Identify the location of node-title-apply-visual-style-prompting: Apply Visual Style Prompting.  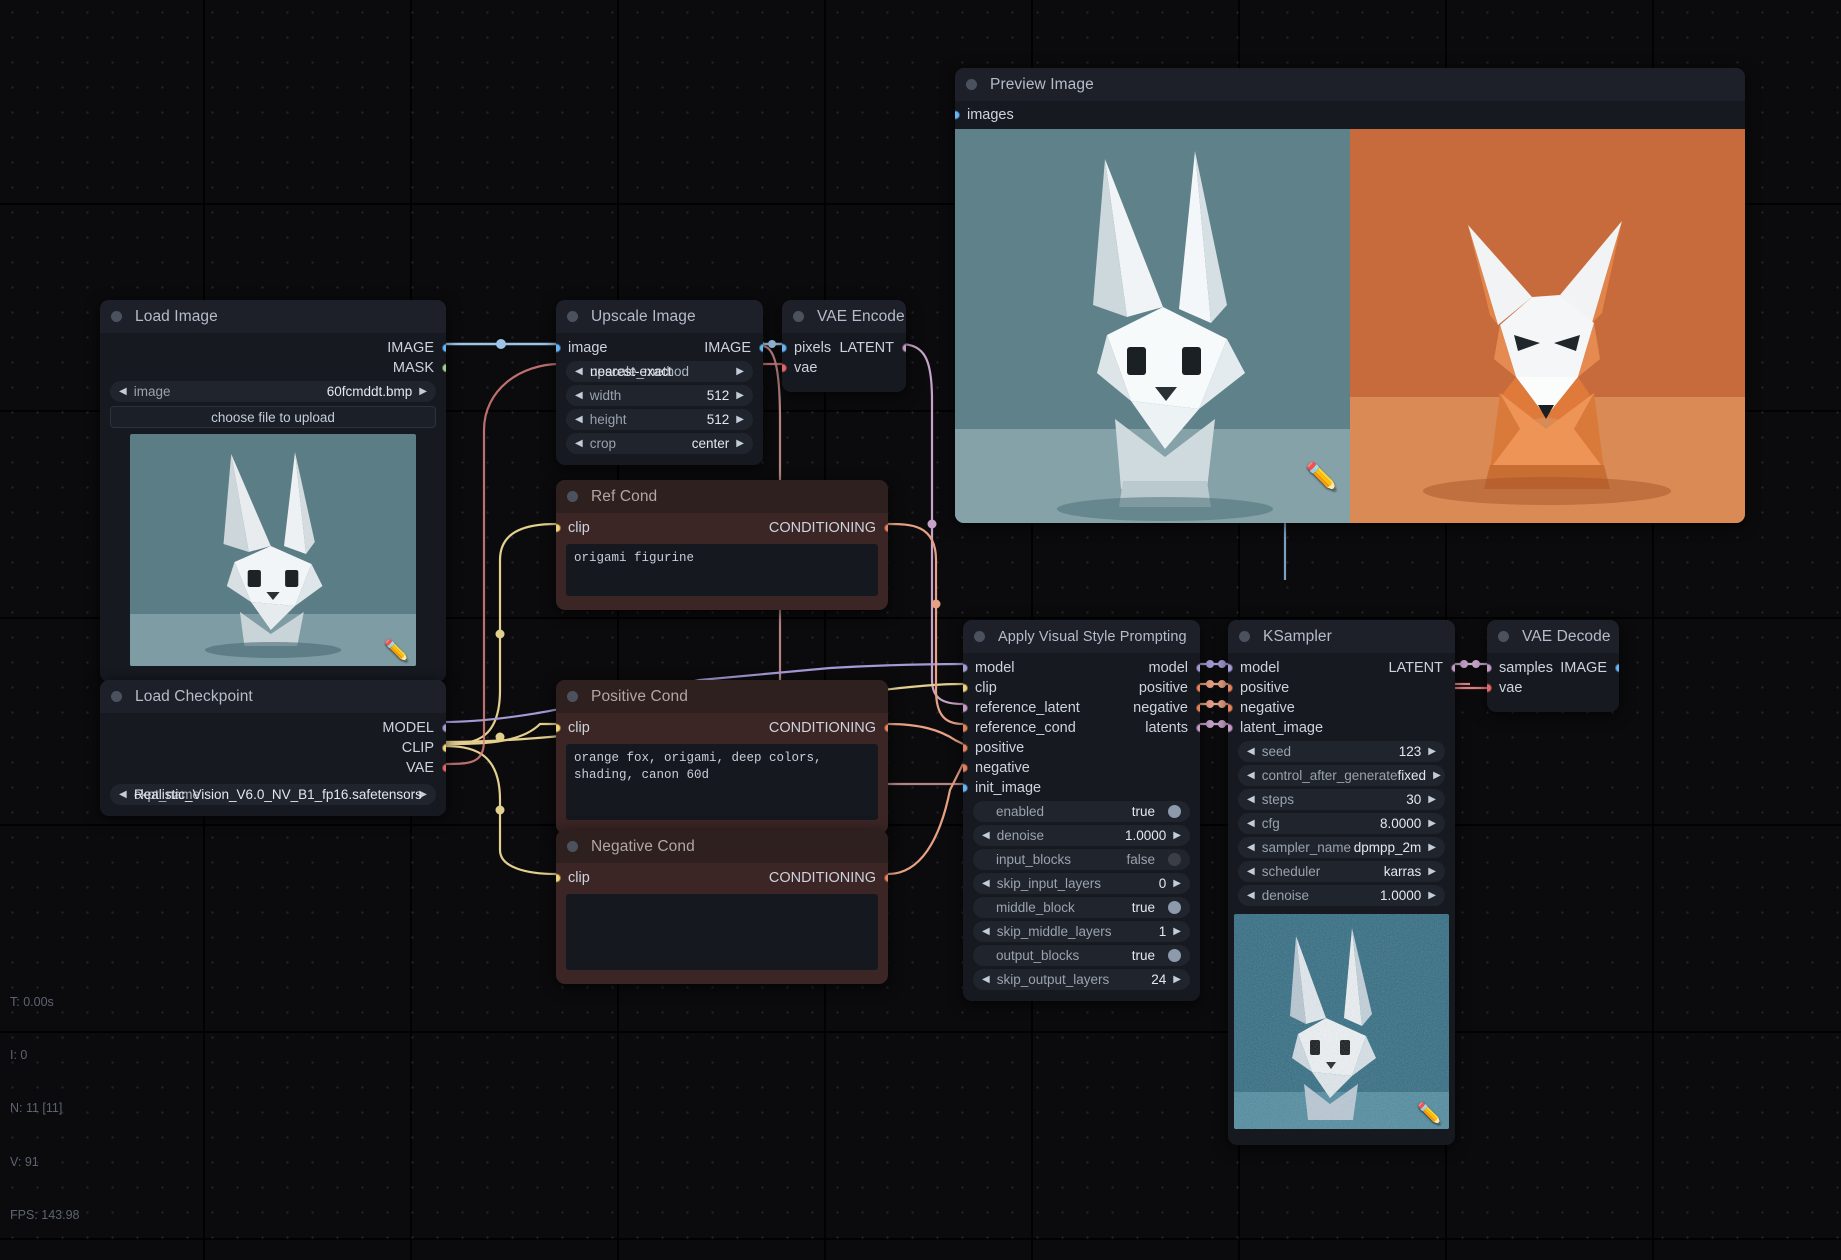
(1081, 636).